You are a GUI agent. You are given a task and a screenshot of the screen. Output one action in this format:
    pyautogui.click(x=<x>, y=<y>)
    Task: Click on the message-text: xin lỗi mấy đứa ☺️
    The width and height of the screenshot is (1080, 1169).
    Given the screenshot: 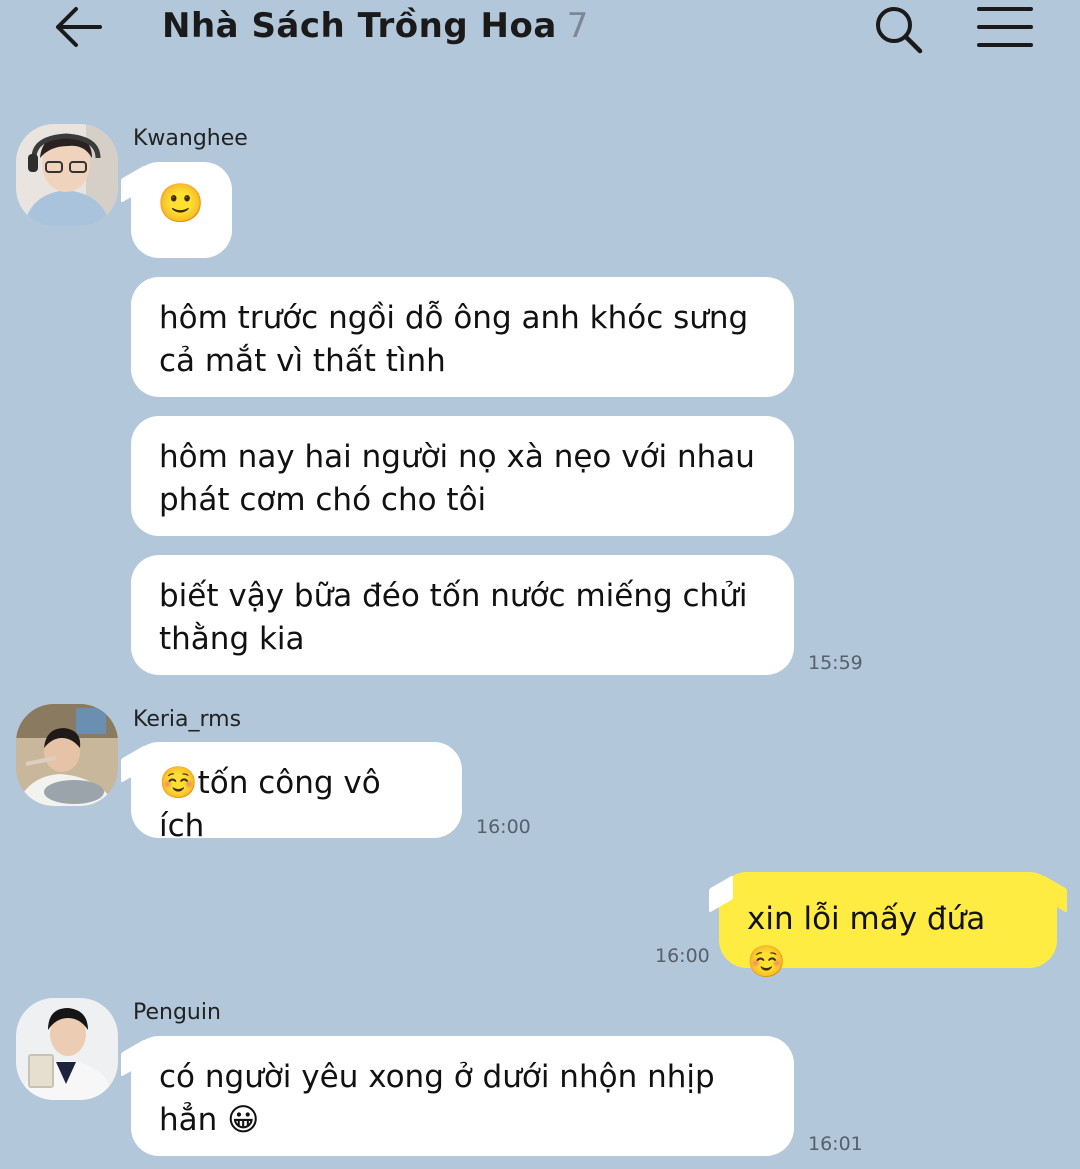 What is the action you would take?
    pyautogui.click(x=866, y=940)
    